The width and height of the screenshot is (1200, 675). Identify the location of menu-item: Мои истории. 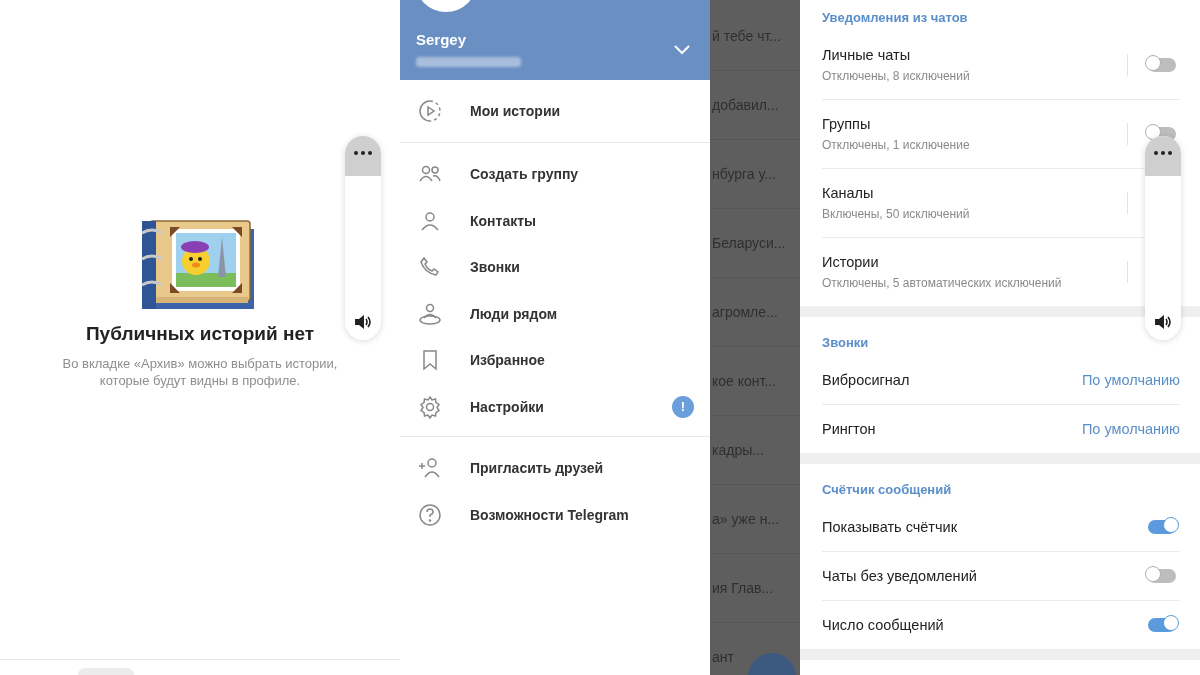
(555, 111).